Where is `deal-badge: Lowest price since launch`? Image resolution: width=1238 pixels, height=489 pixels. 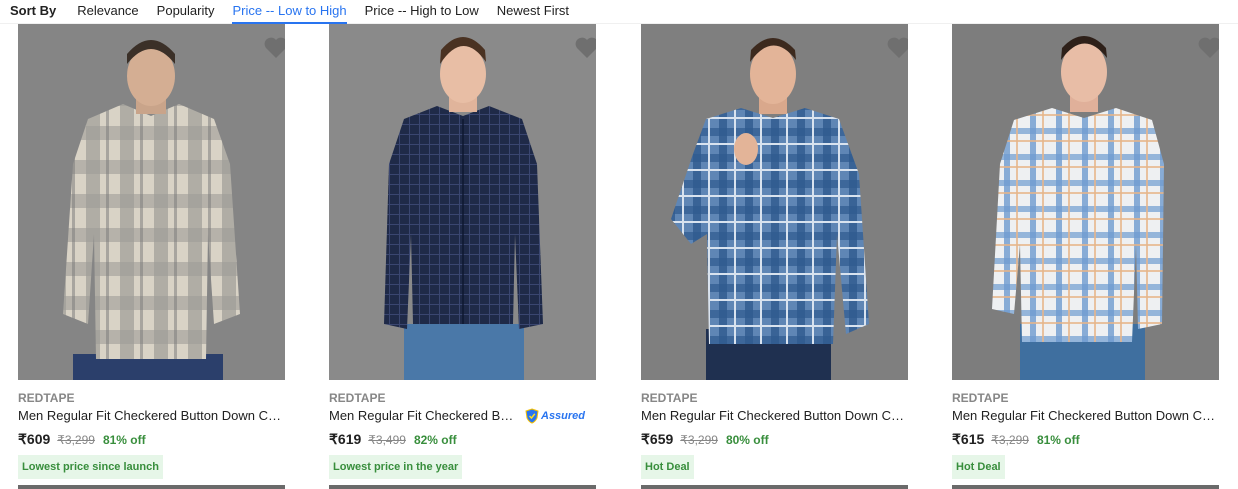
deal-badge: Lowest price since launch is located at coordinates (90, 467).